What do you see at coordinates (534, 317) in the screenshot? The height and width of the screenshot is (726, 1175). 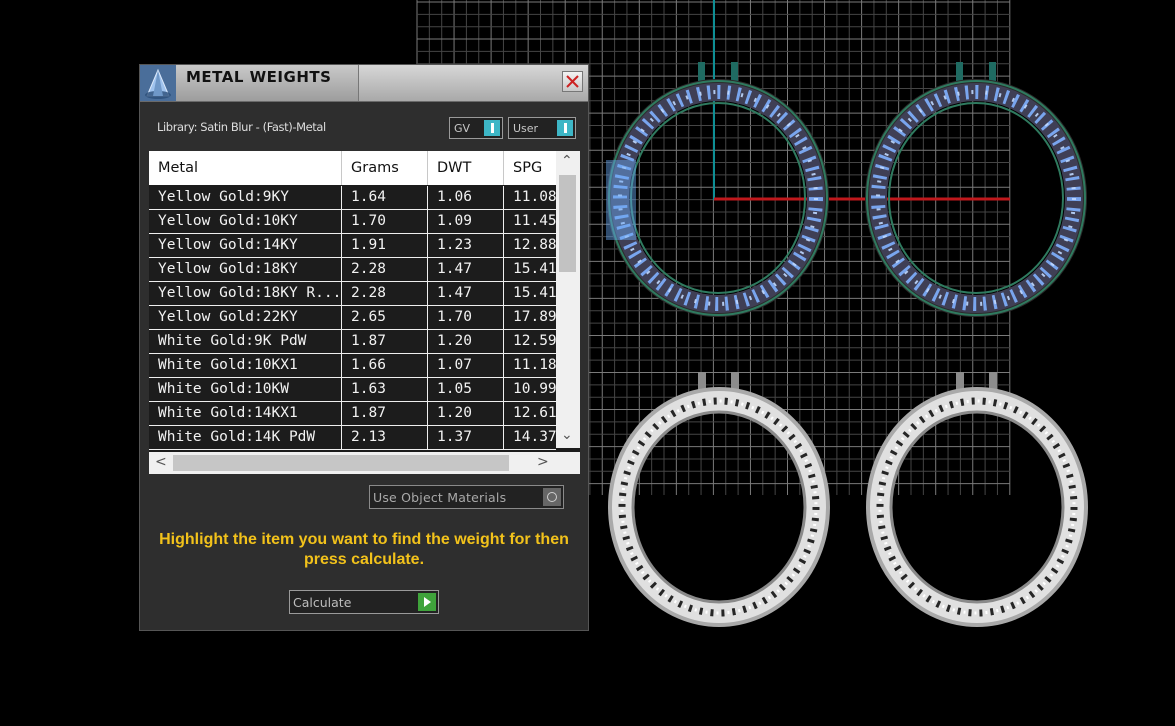 I see `cell-spg: 17.89` at bounding box center [534, 317].